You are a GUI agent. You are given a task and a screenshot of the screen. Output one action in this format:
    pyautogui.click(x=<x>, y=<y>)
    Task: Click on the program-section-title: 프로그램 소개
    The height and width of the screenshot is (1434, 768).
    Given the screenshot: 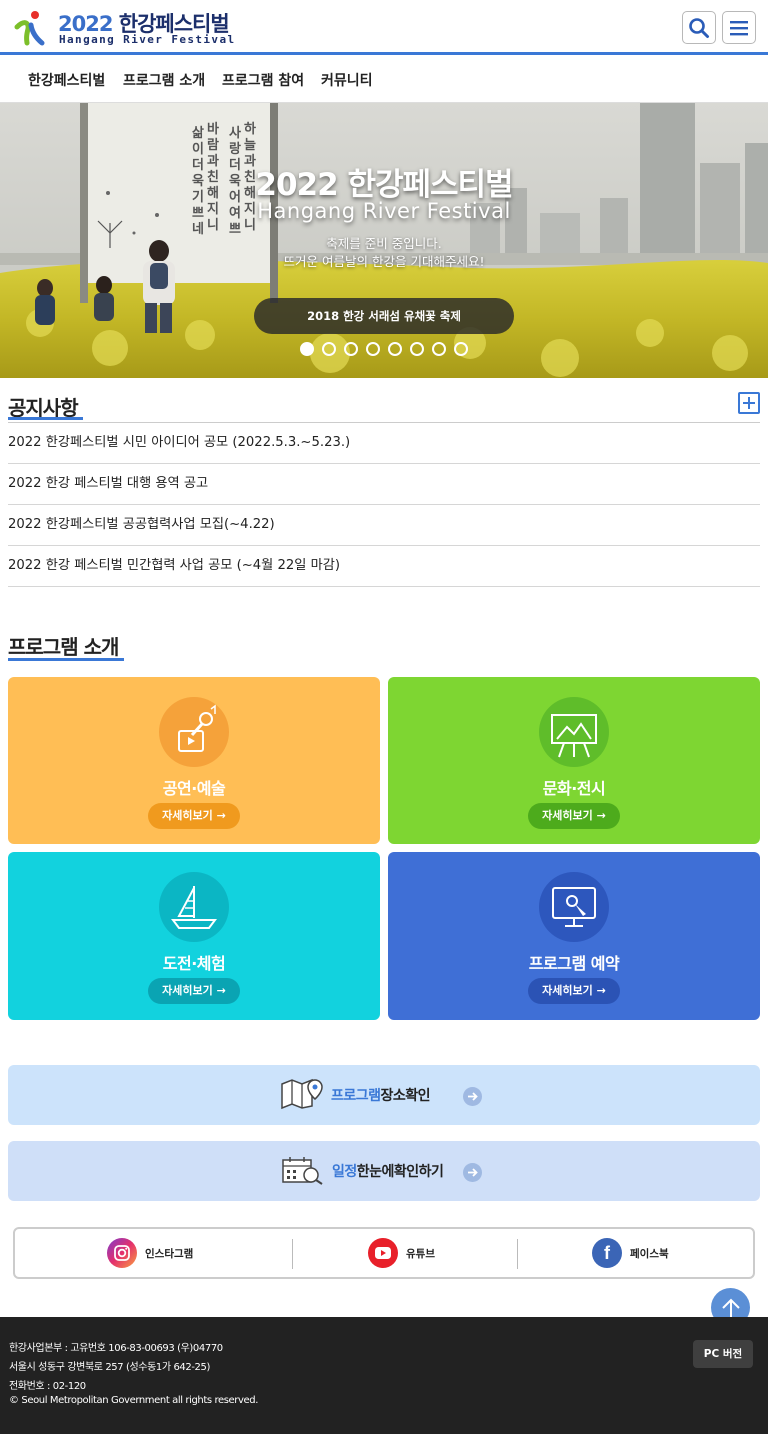 What is the action you would take?
    pyautogui.click(x=63, y=647)
    